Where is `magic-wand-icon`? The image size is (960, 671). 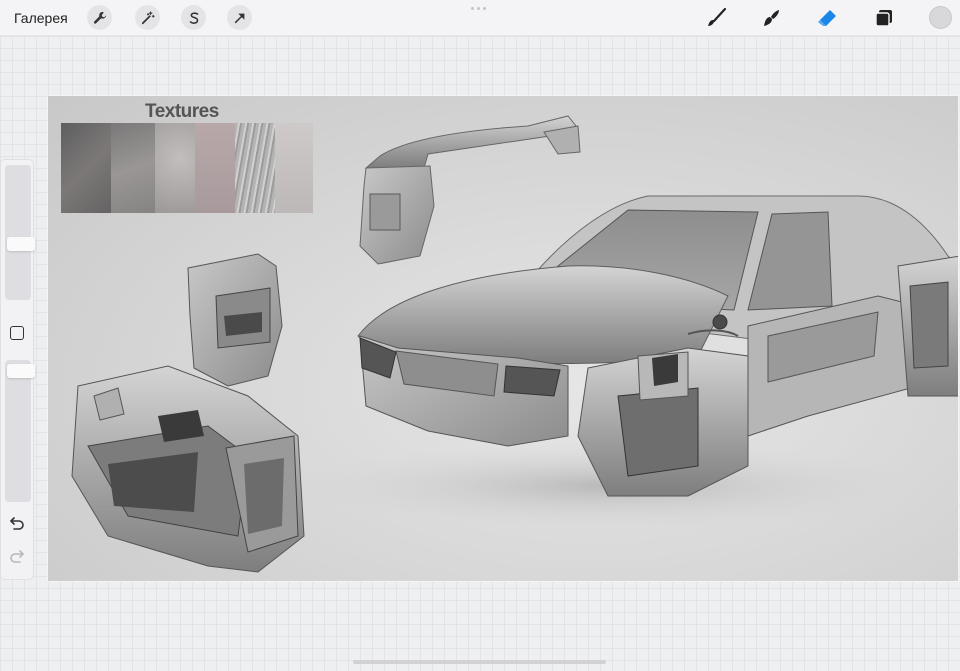 magic-wand-icon is located at coordinates (148, 17).